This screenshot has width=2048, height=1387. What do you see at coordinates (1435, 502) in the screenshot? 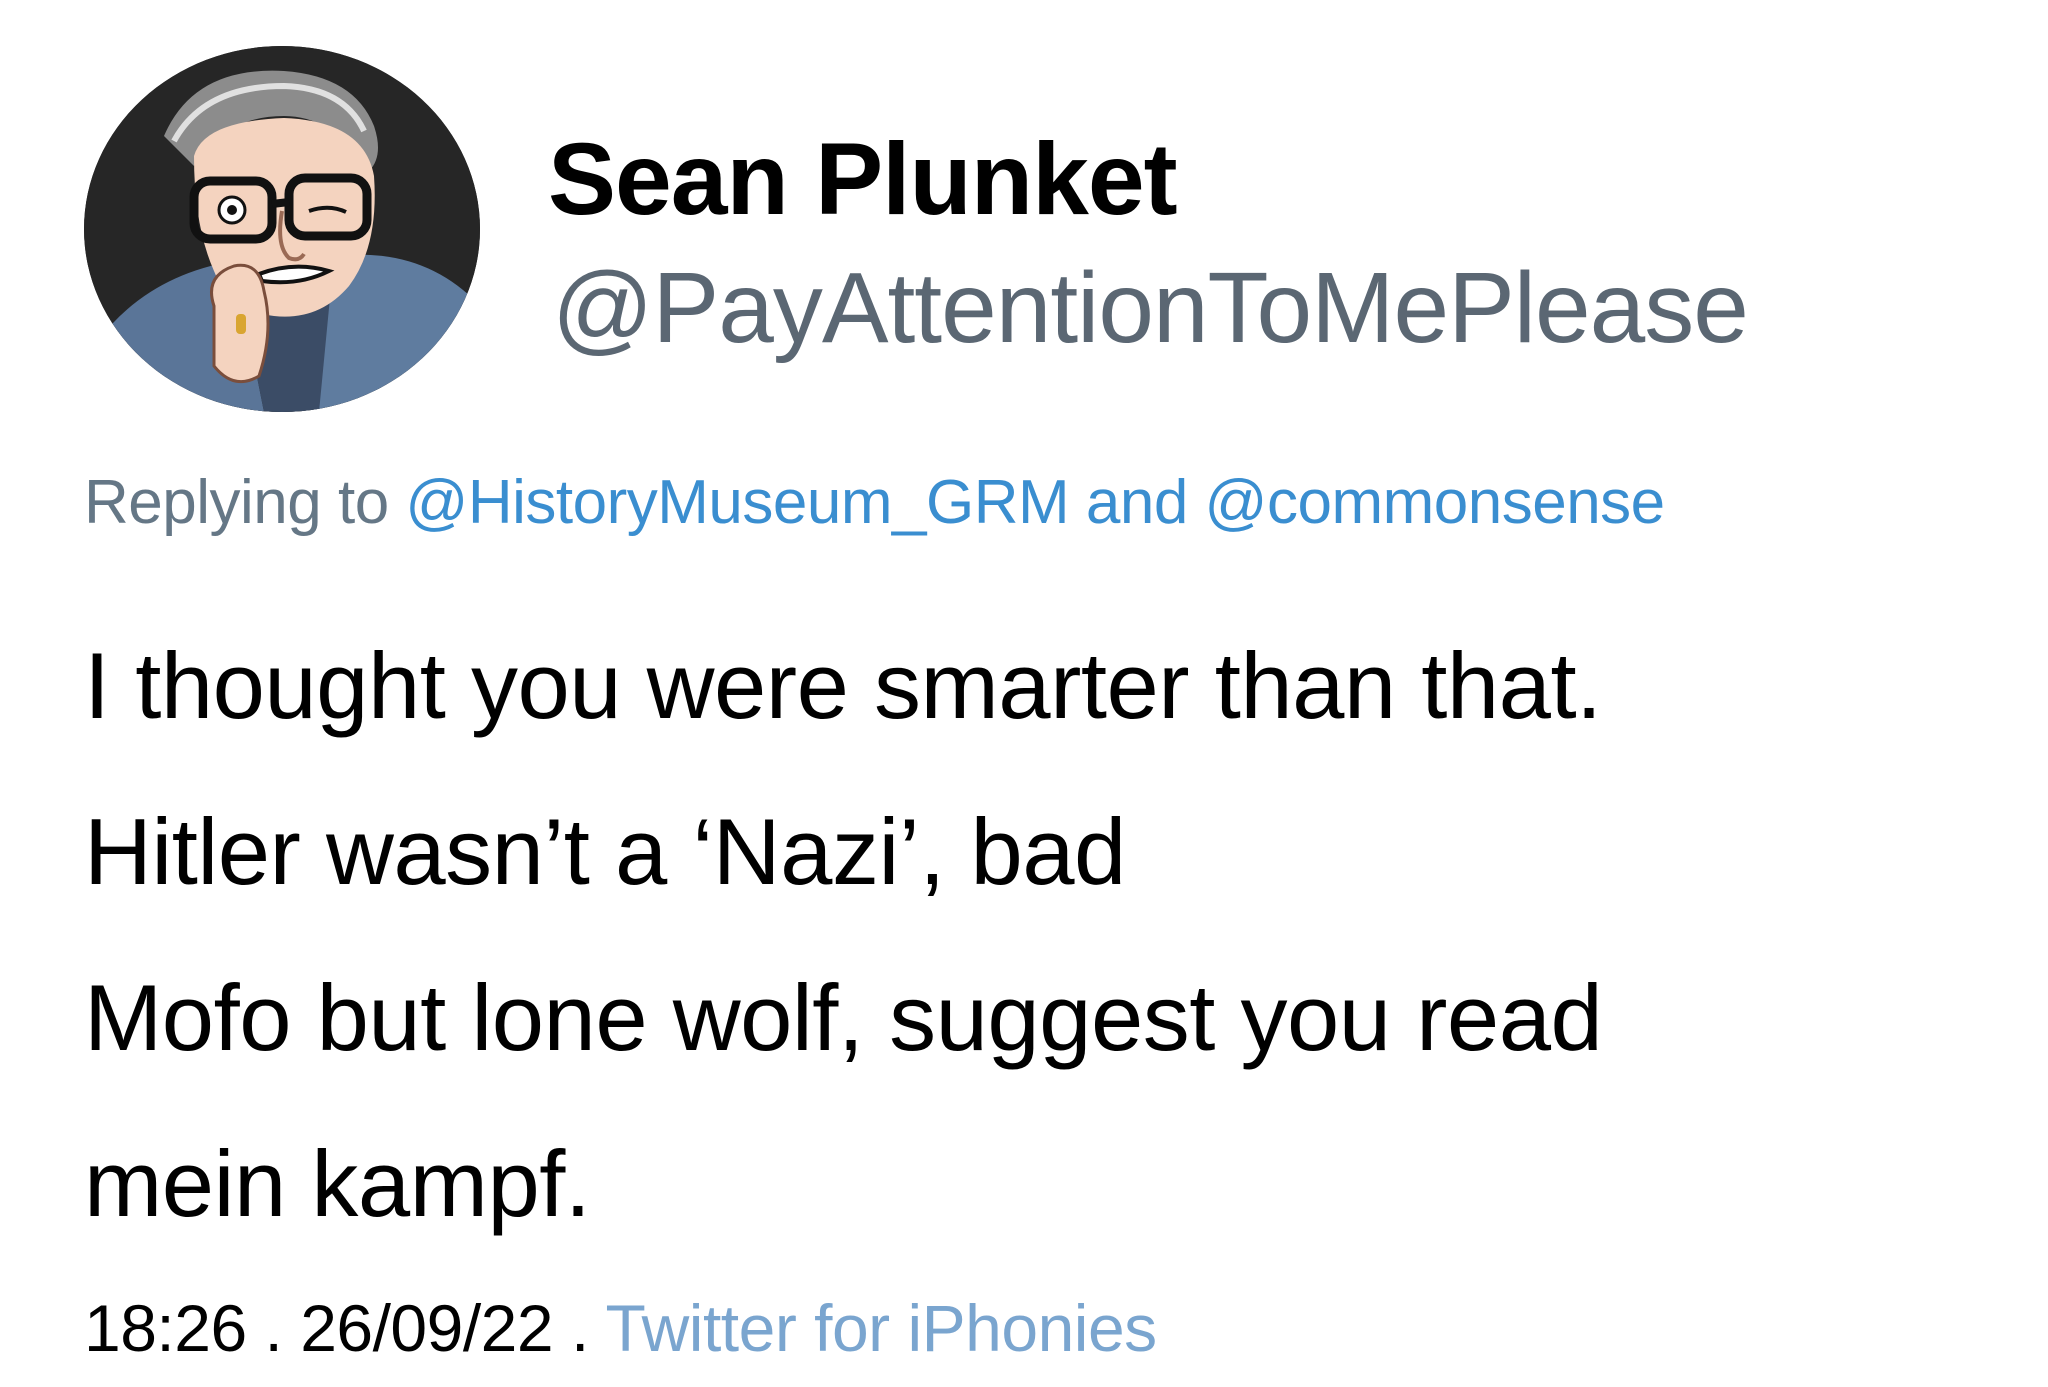
I see `mention-link-commonsense: @commonsense` at bounding box center [1435, 502].